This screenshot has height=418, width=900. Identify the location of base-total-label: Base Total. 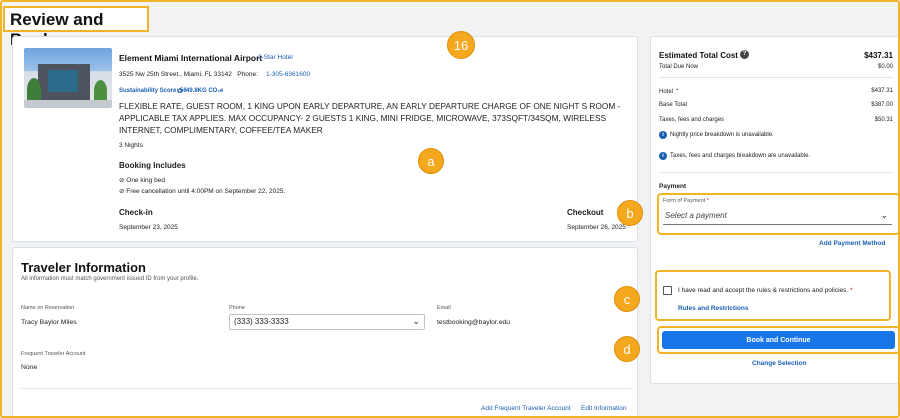
(673, 105).